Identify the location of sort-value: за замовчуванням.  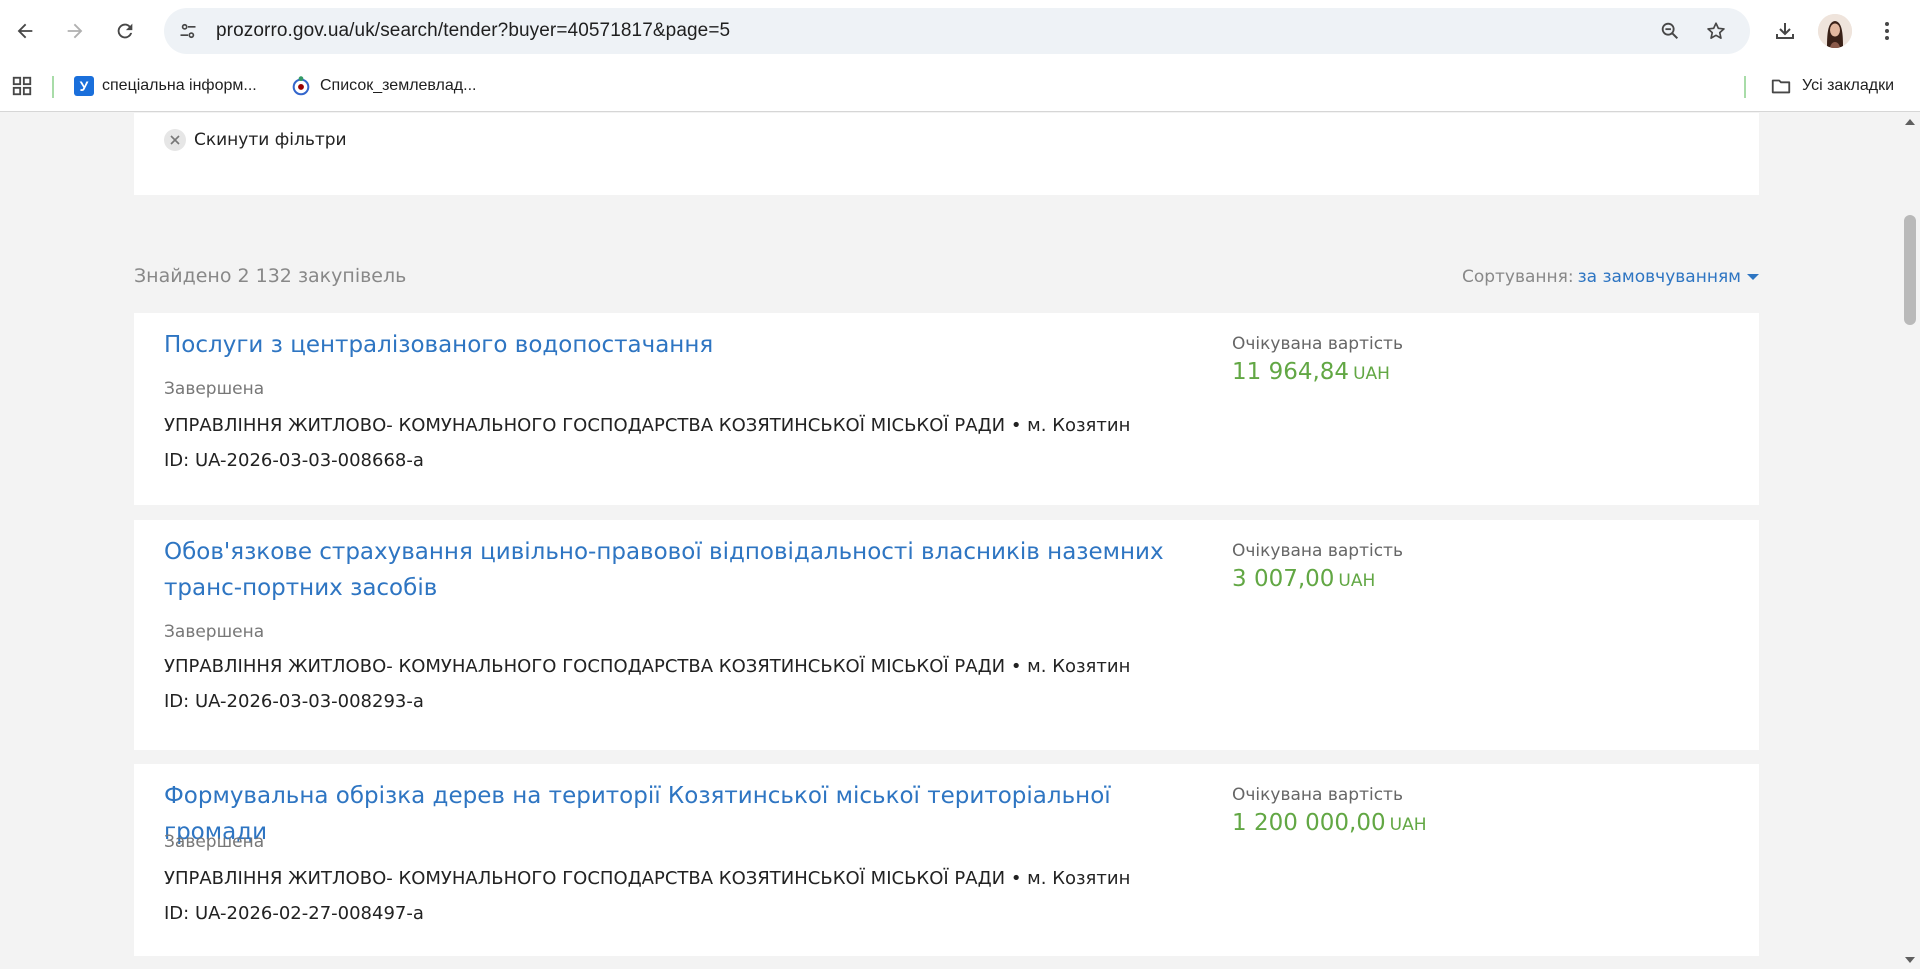
(1659, 277).